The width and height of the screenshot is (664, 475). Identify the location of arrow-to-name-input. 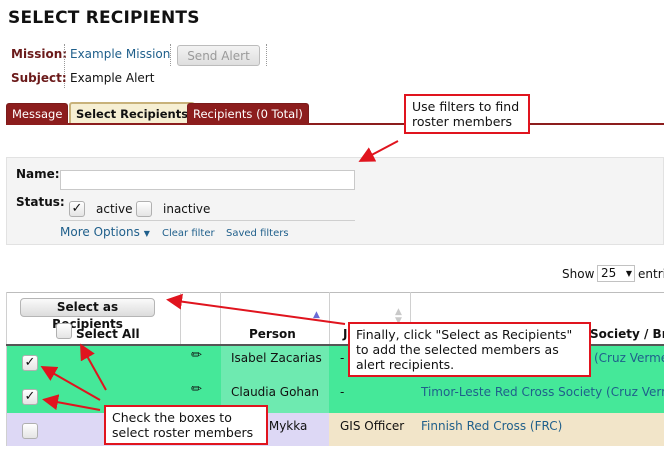
(378, 151).